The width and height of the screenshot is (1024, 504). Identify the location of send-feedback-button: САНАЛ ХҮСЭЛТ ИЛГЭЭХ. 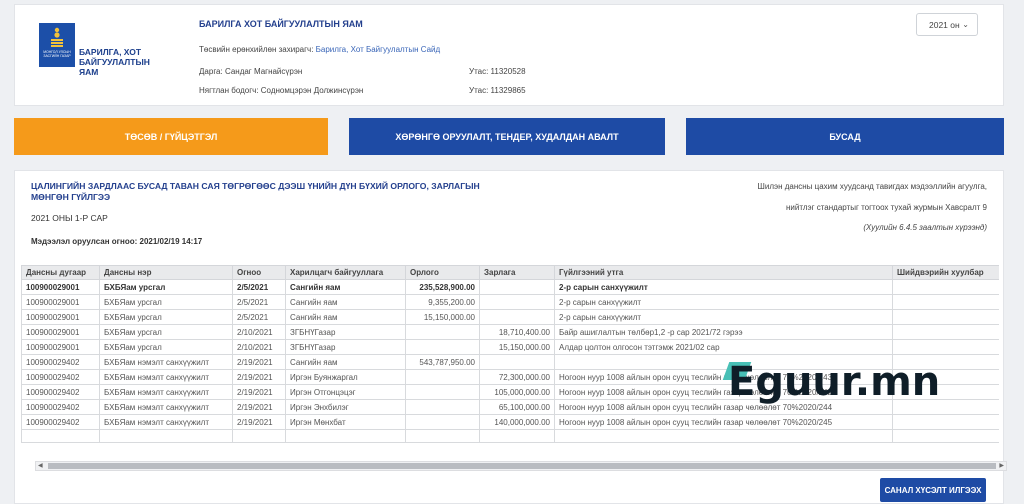
(933, 490).